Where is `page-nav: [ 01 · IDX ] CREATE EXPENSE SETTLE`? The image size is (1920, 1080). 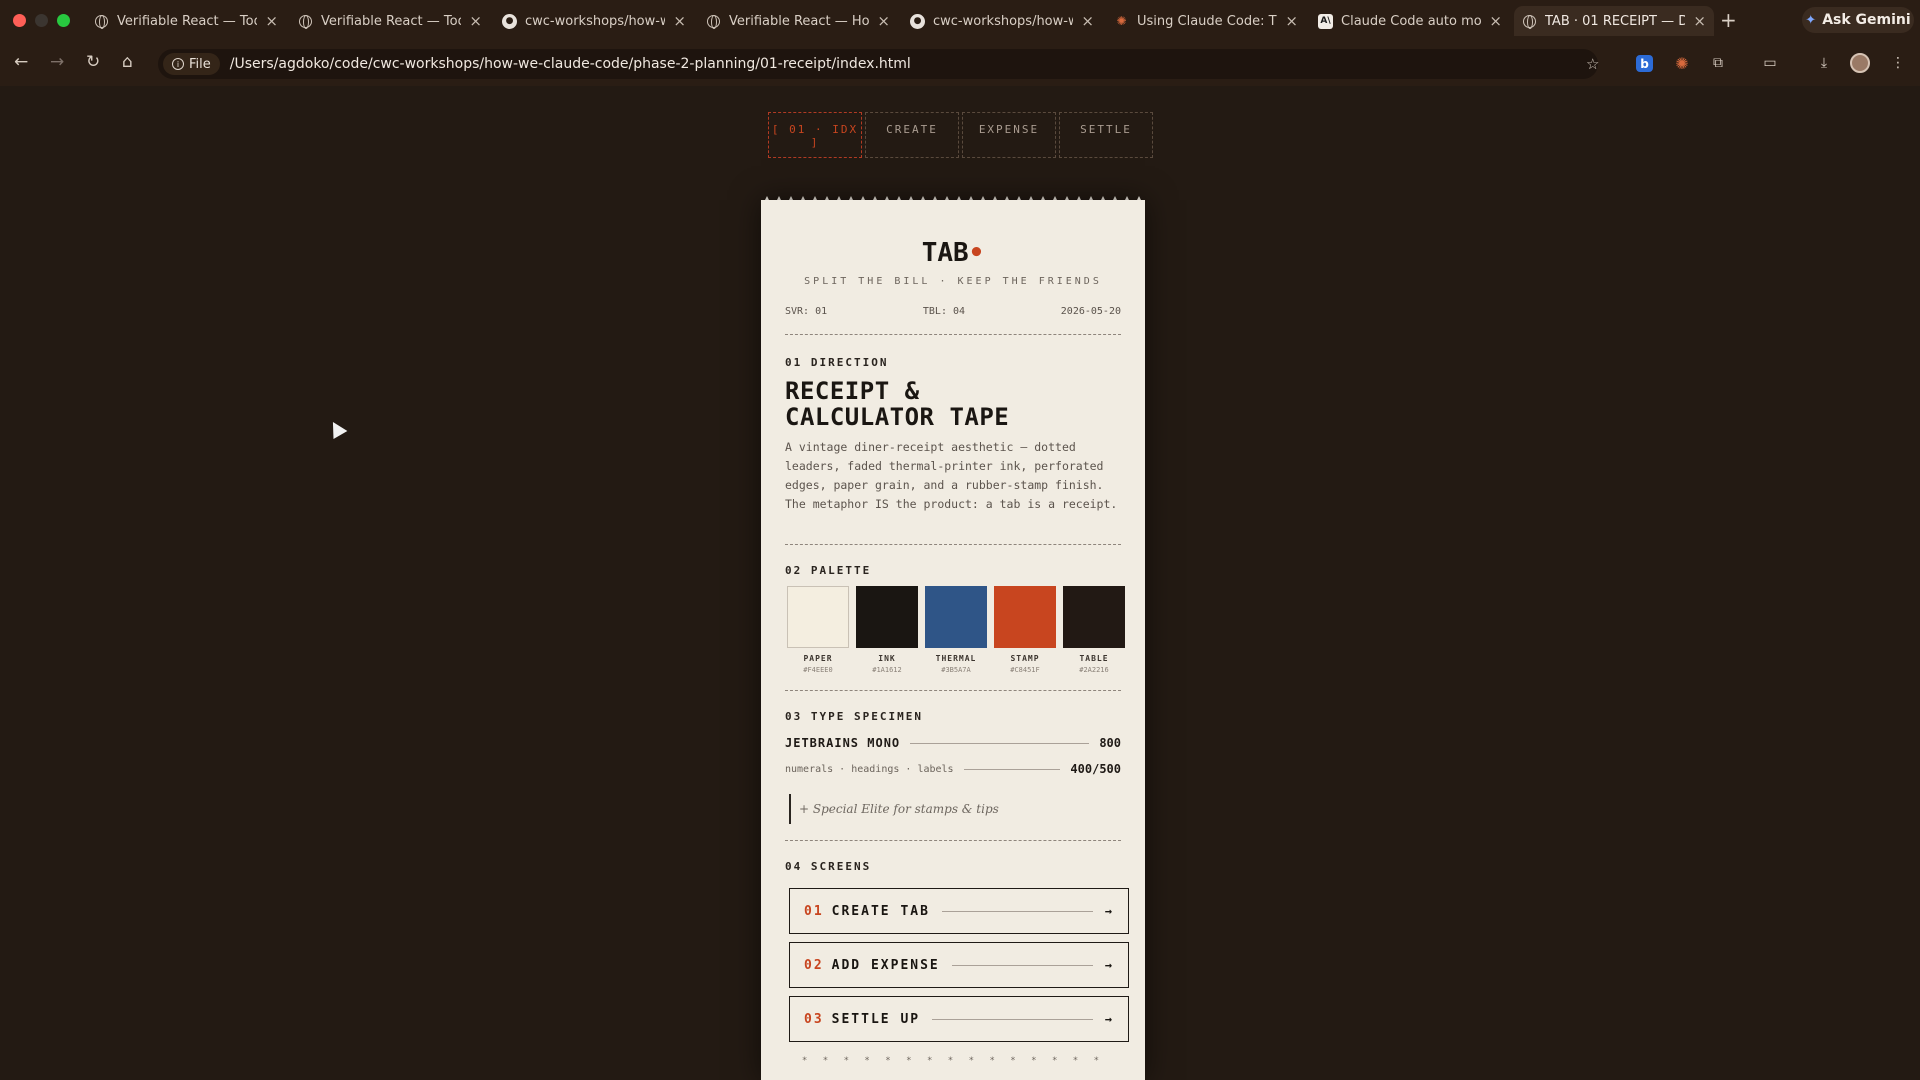 page-nav: [ 01 · IDX ] CREATE EXPENSE SETTLE is located at coordinates (962, 135).